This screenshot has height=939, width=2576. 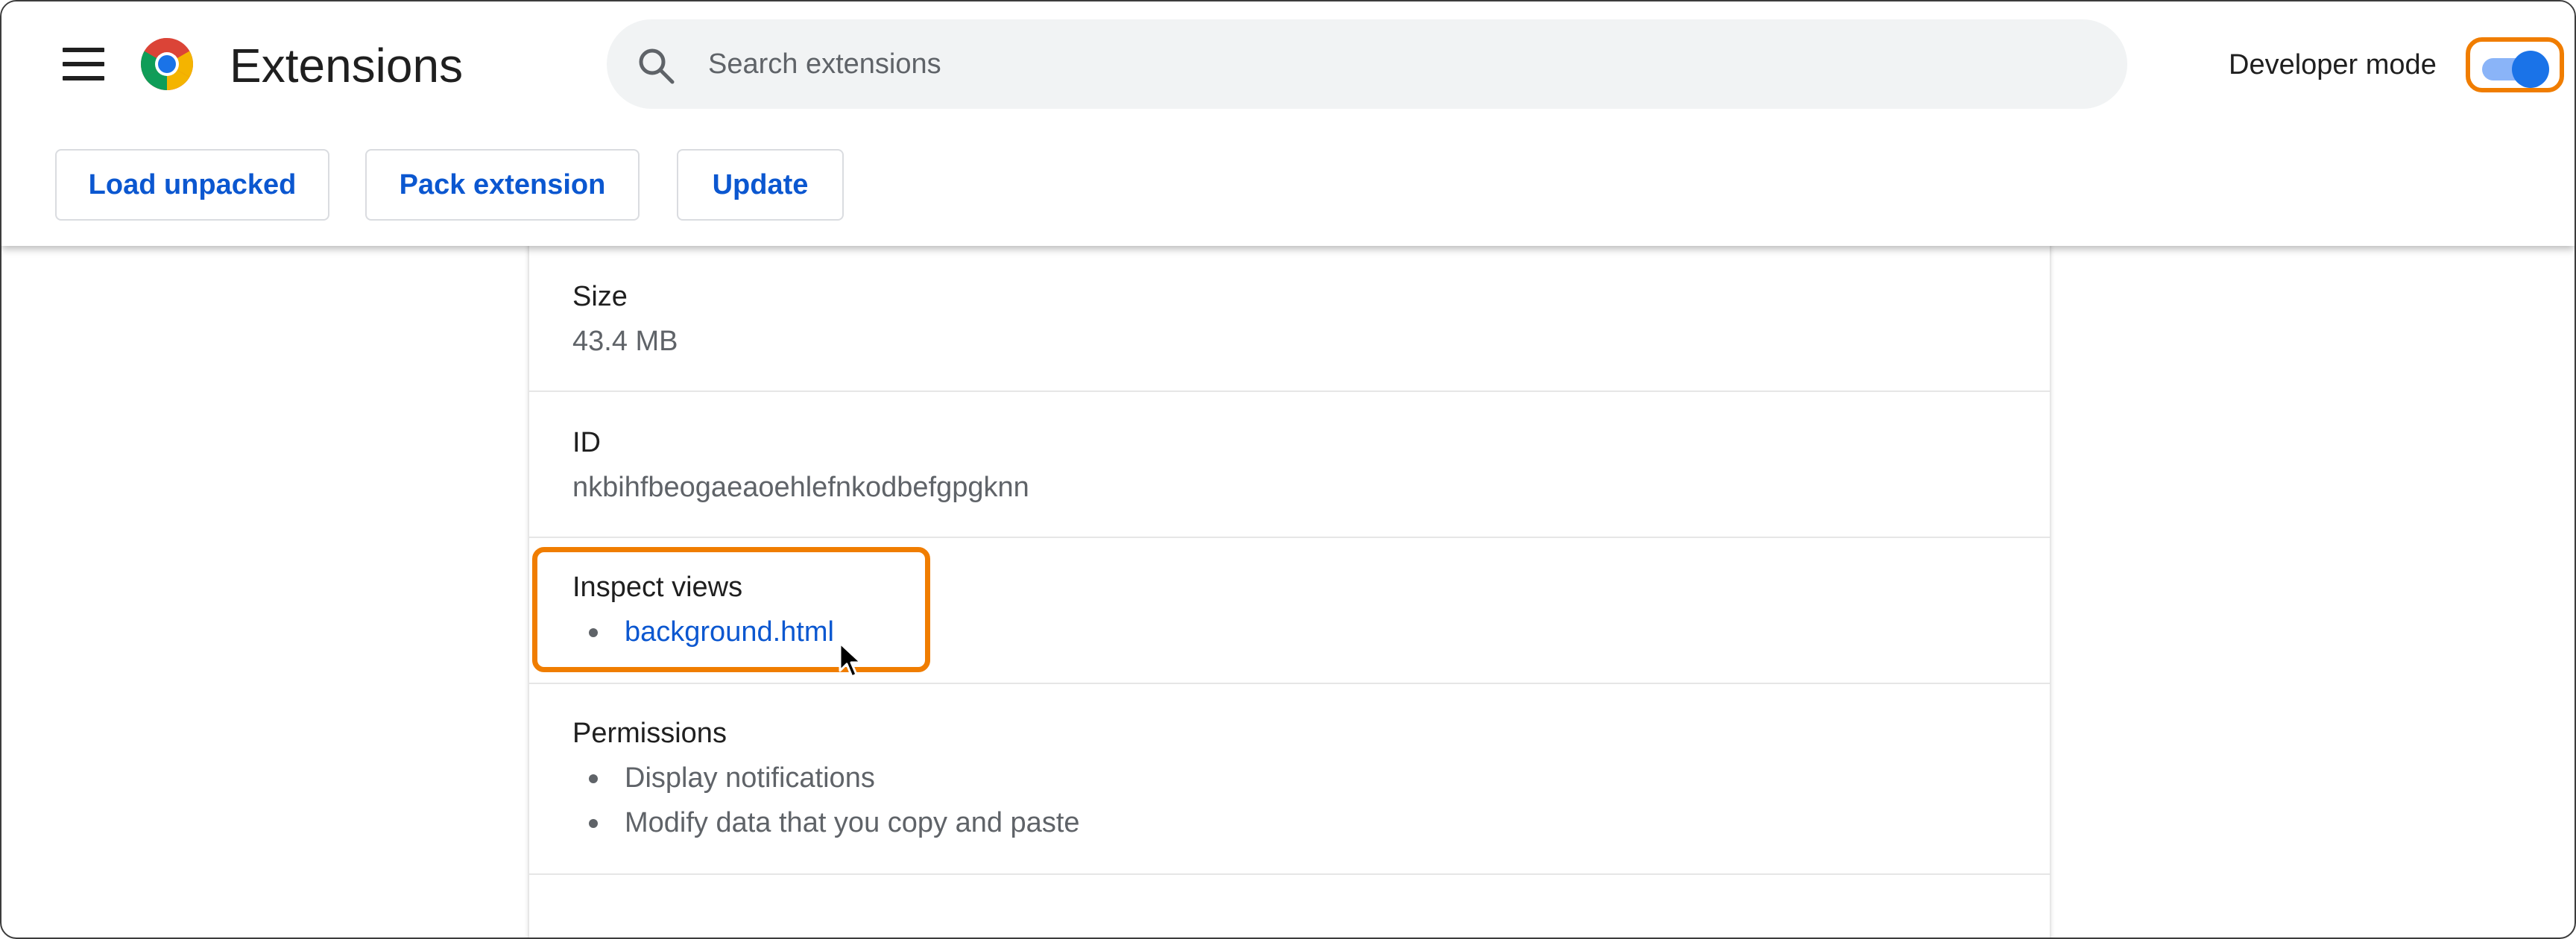 I want to click on permission-text: Display notifications, so click(x=750, y=778).